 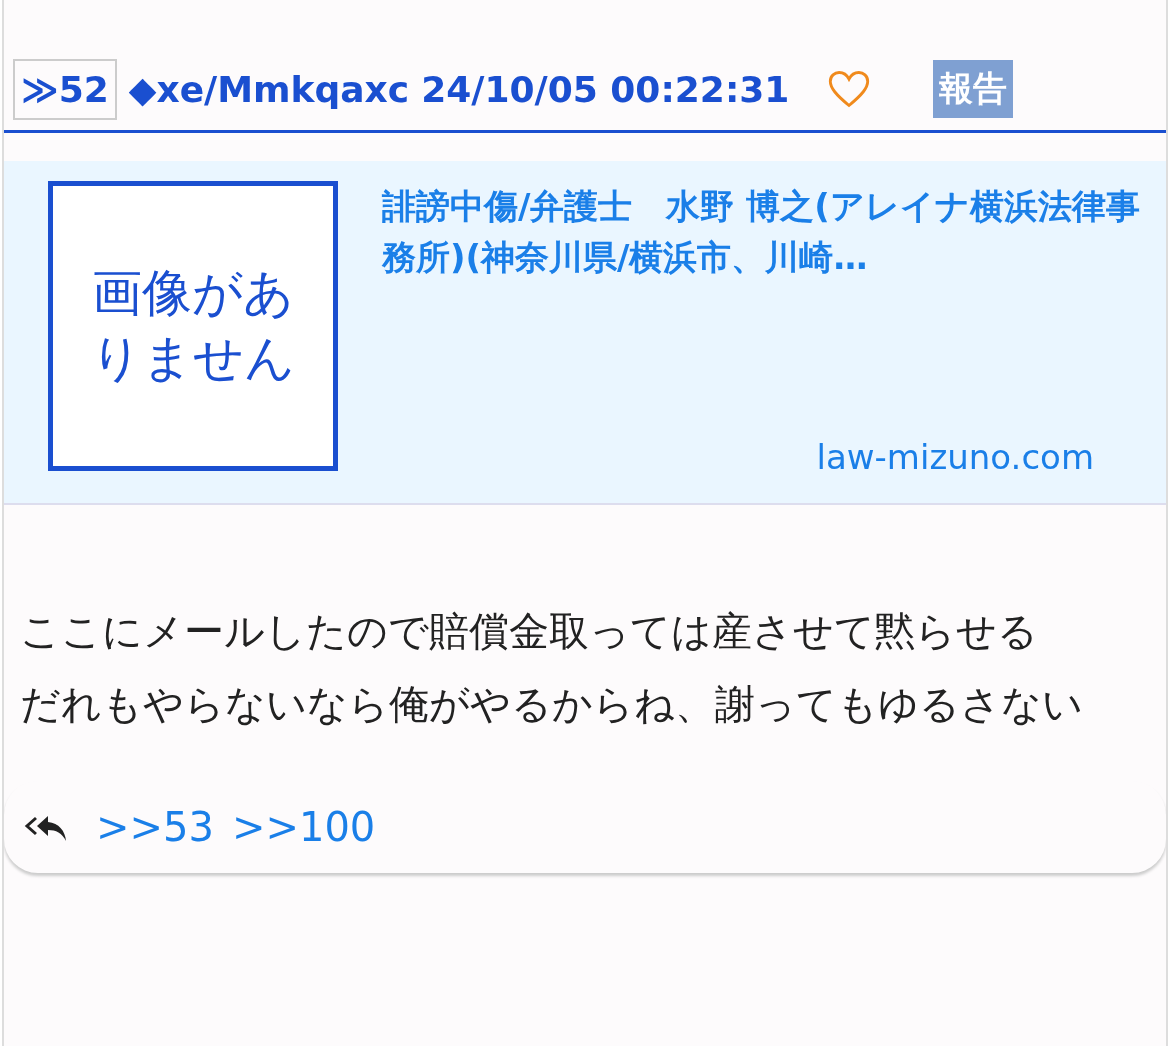 I want to click on reply-link: >>100, so click(x=303, y=827).